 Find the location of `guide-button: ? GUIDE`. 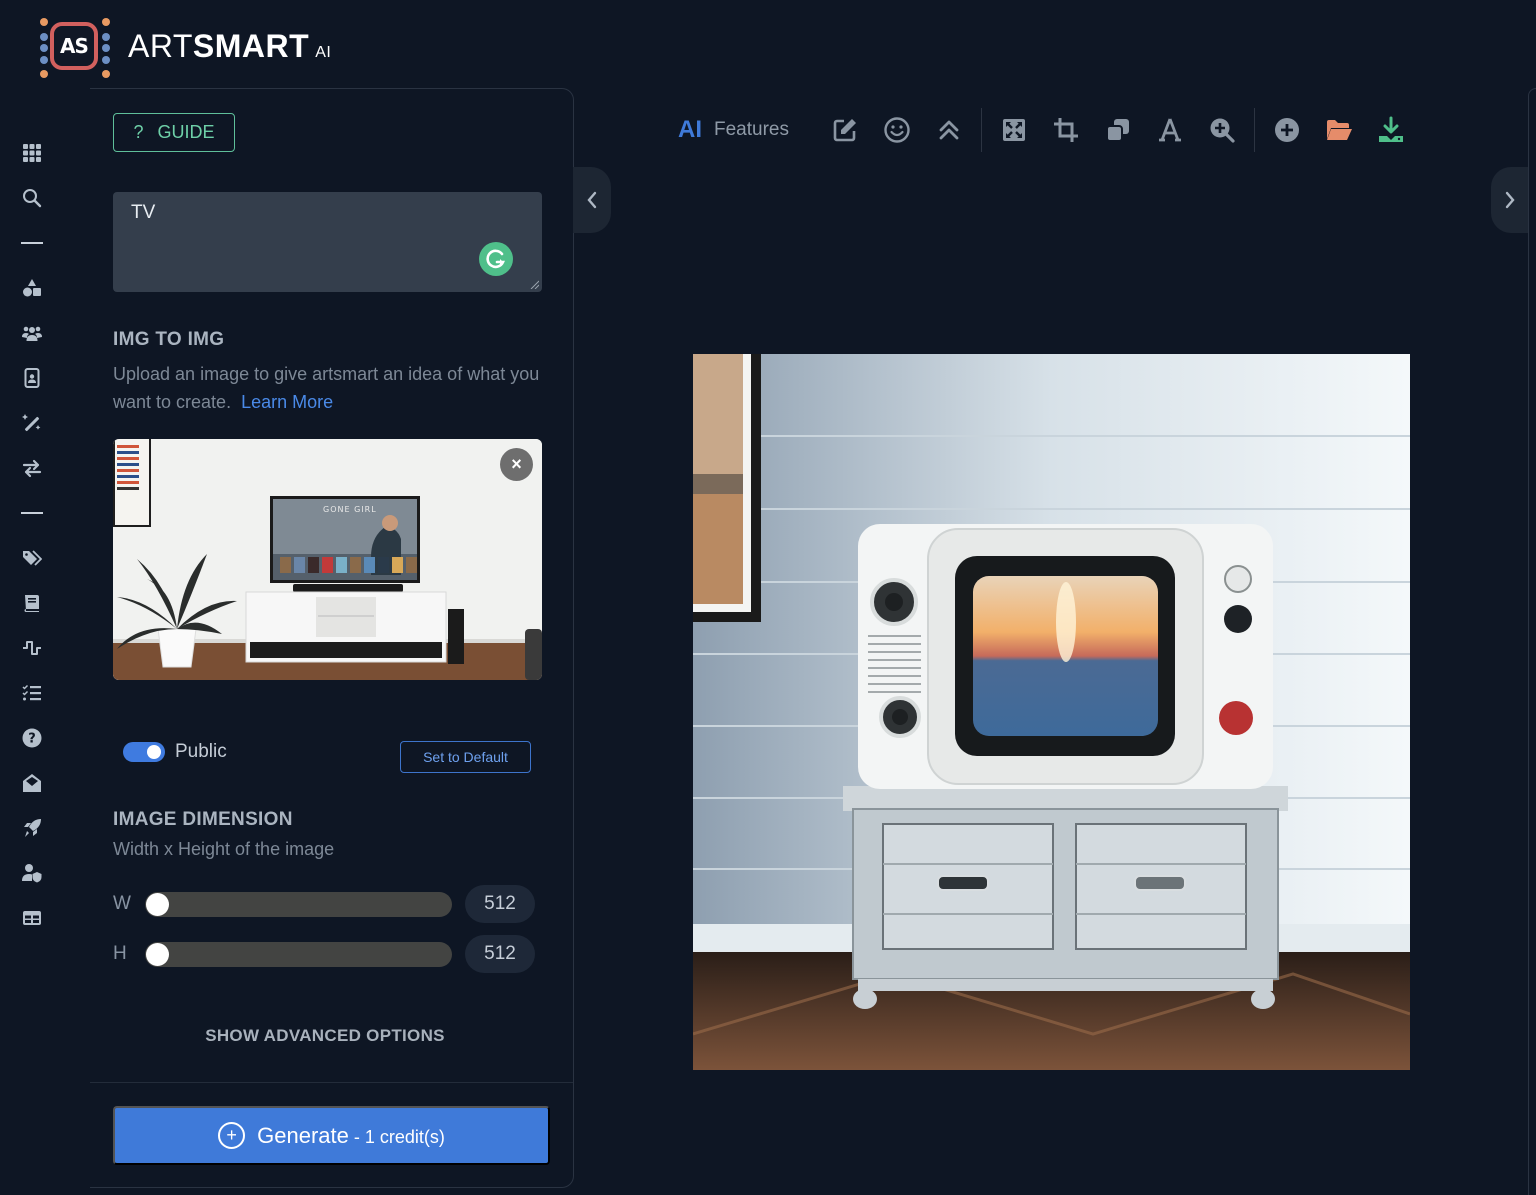

guide-button: ? GUIDE is located at coordinates (174, 132).